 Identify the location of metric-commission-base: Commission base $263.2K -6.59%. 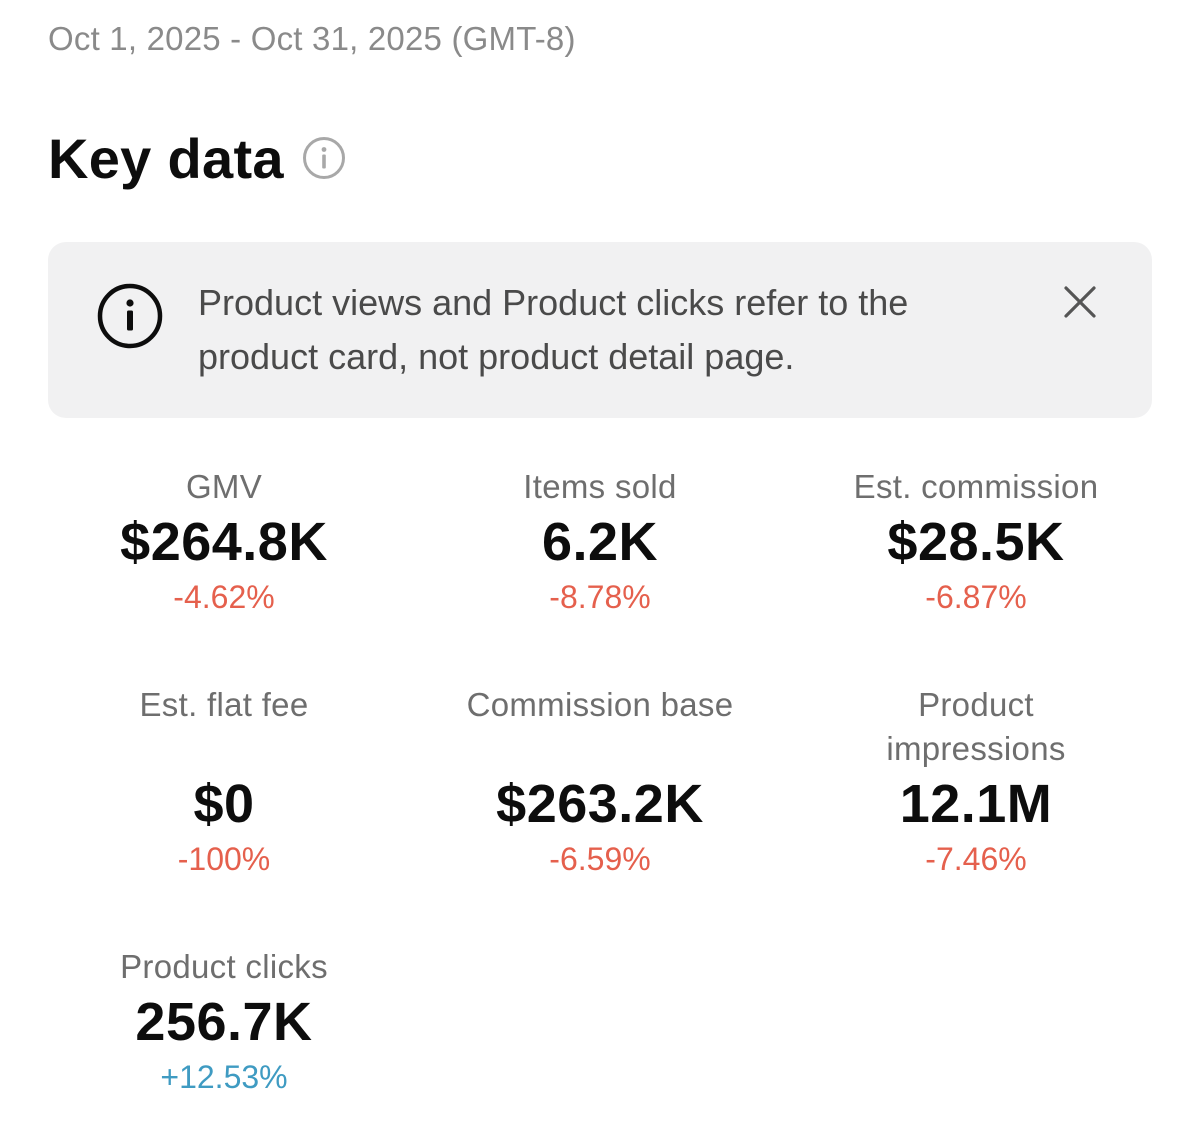
(600, 782).